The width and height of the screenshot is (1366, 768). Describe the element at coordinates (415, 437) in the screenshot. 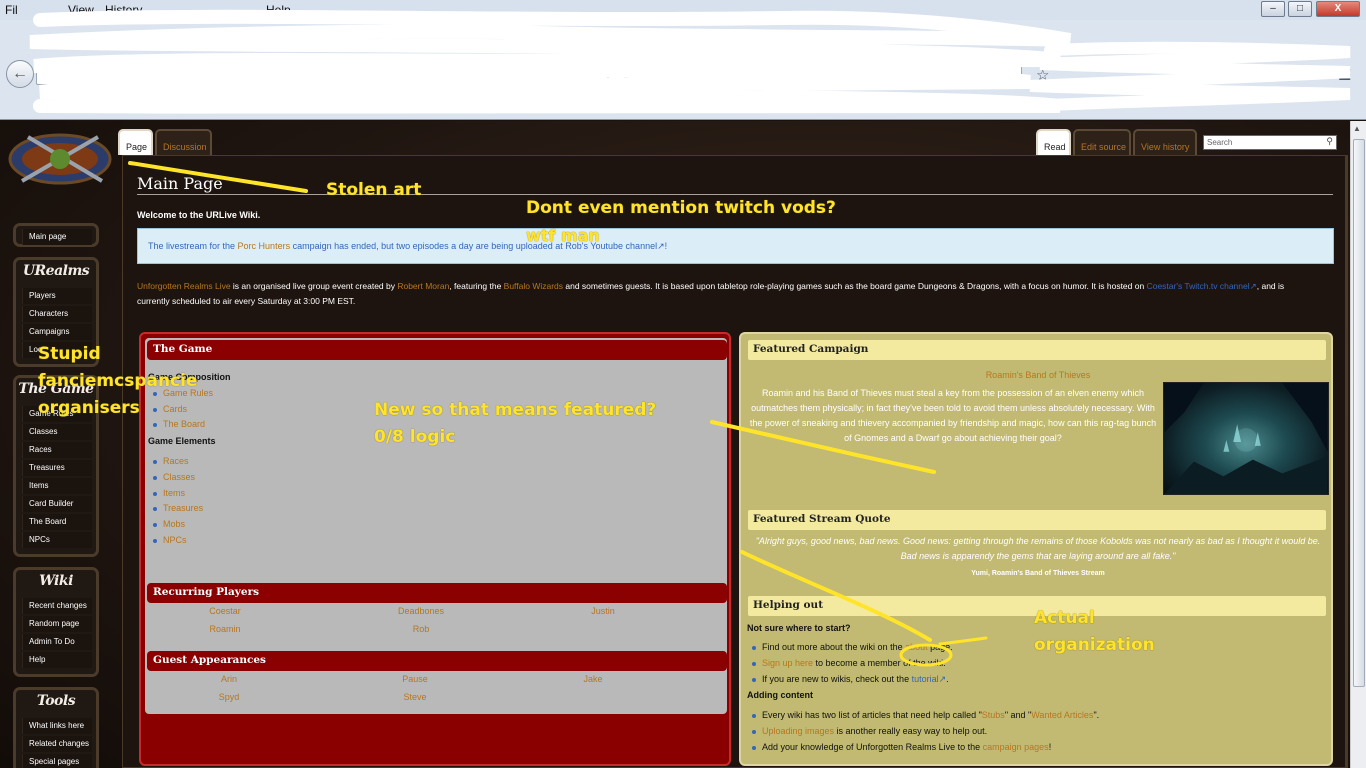

I see `annotation-logic: 0/8 logic` at that location.